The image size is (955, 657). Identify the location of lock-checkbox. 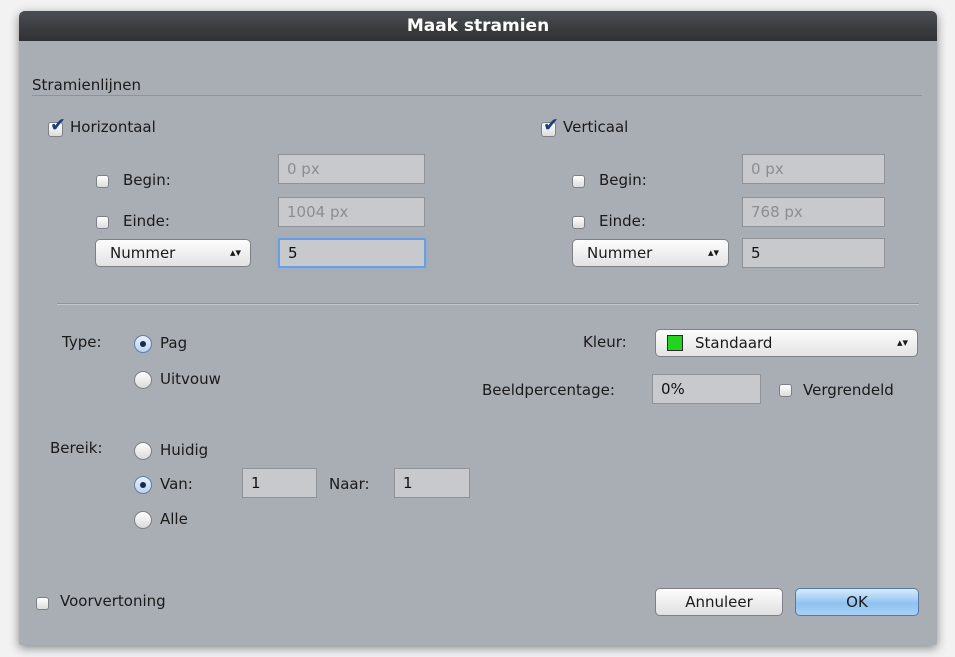
(785, 390).